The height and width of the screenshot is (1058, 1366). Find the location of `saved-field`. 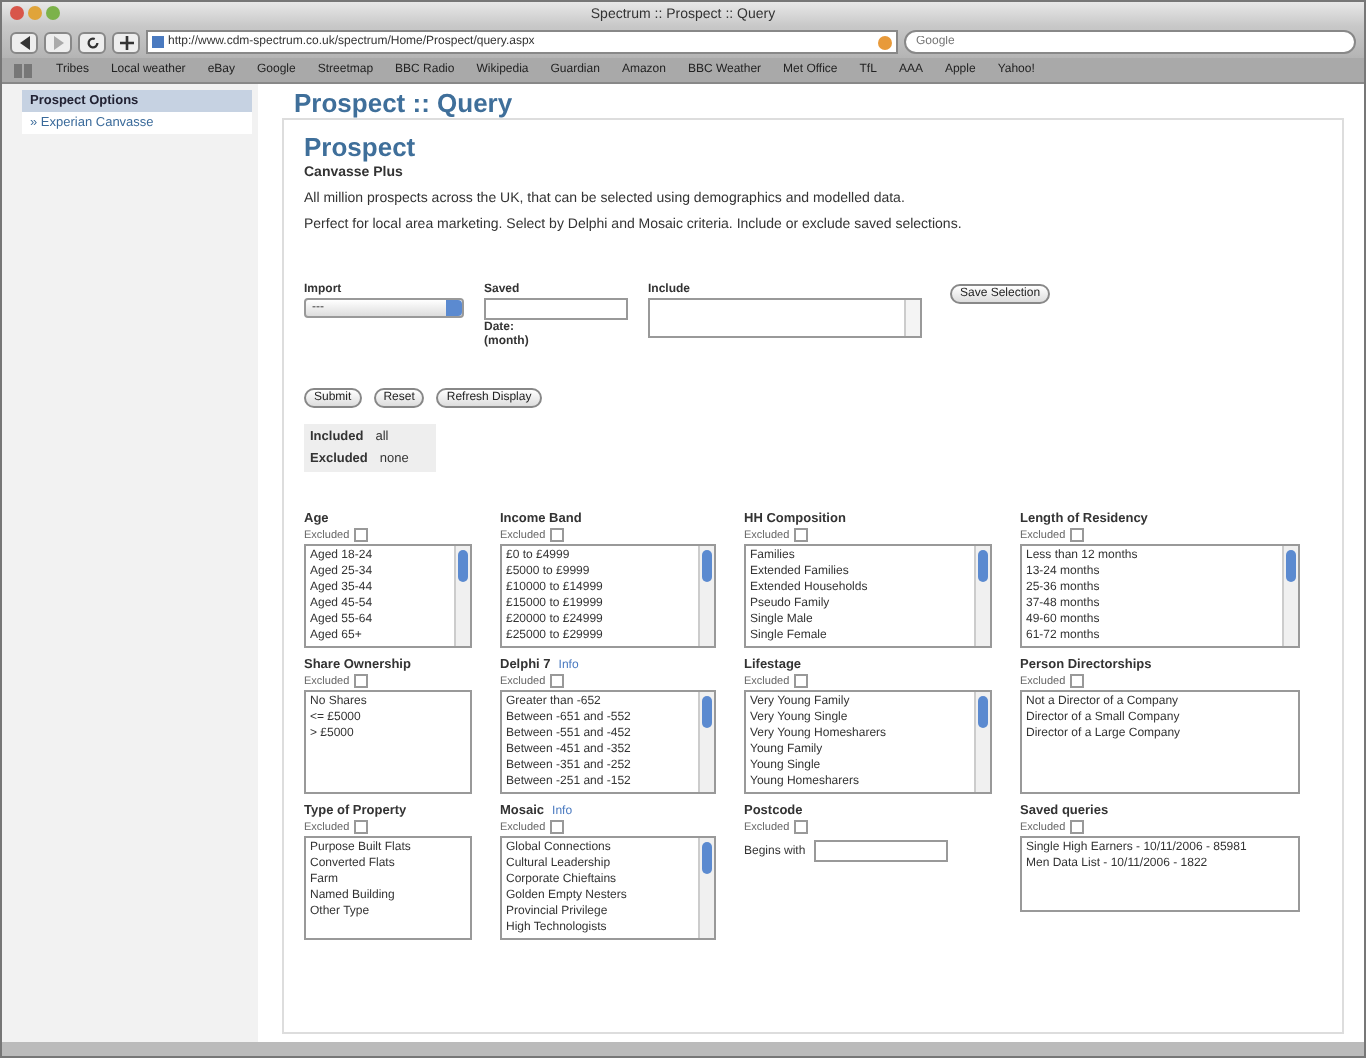

saved-field is located at coordinates (556, 309).